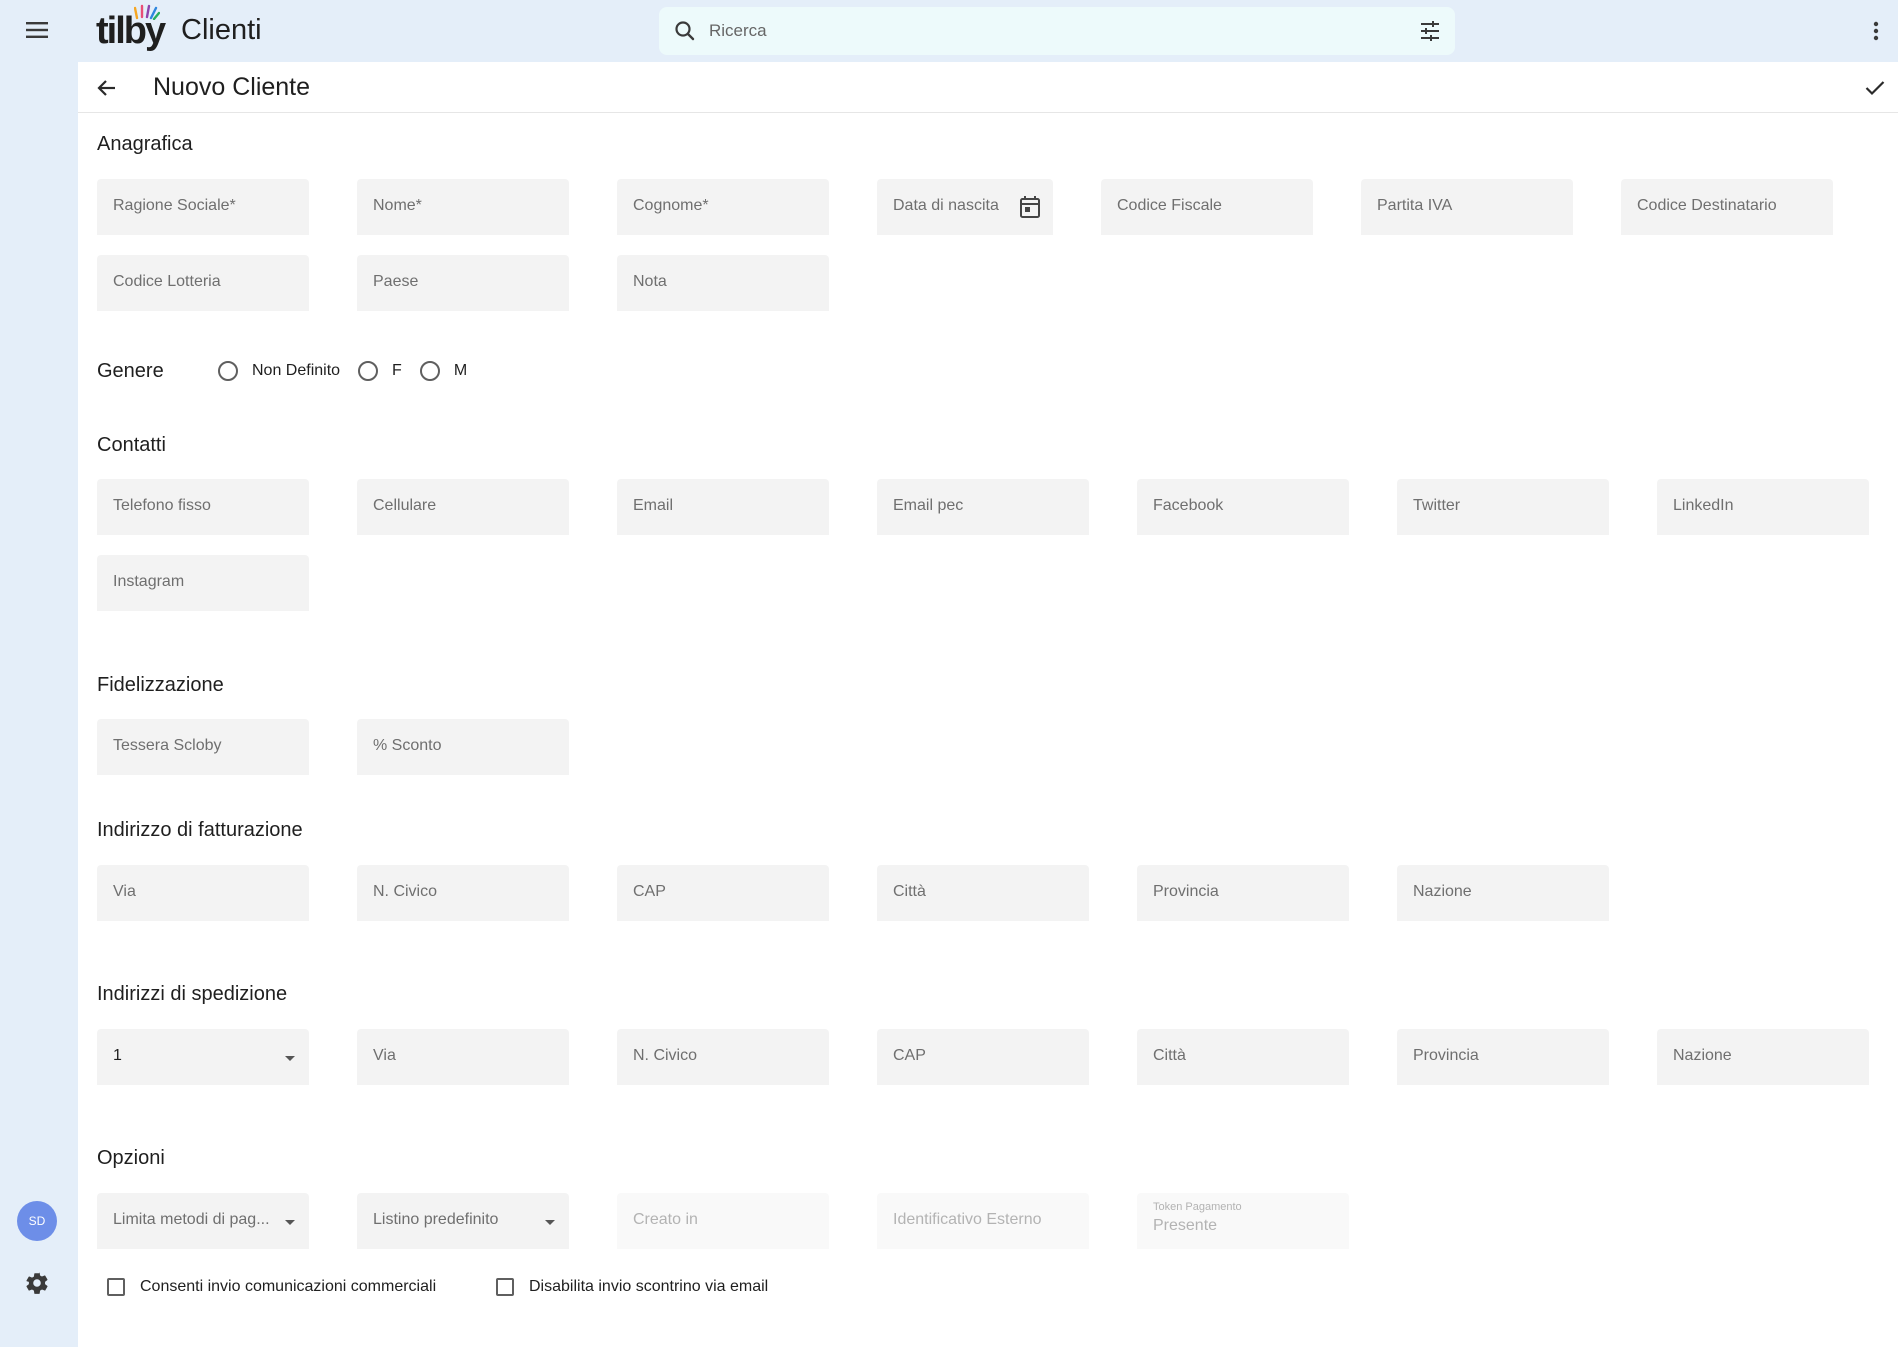 Image resolution: width=1898 pixels, height=1347 pixels. Describe the element at coordinates (649, 891) in the screenshot. I see `field-placeholder: CAP` at that location.